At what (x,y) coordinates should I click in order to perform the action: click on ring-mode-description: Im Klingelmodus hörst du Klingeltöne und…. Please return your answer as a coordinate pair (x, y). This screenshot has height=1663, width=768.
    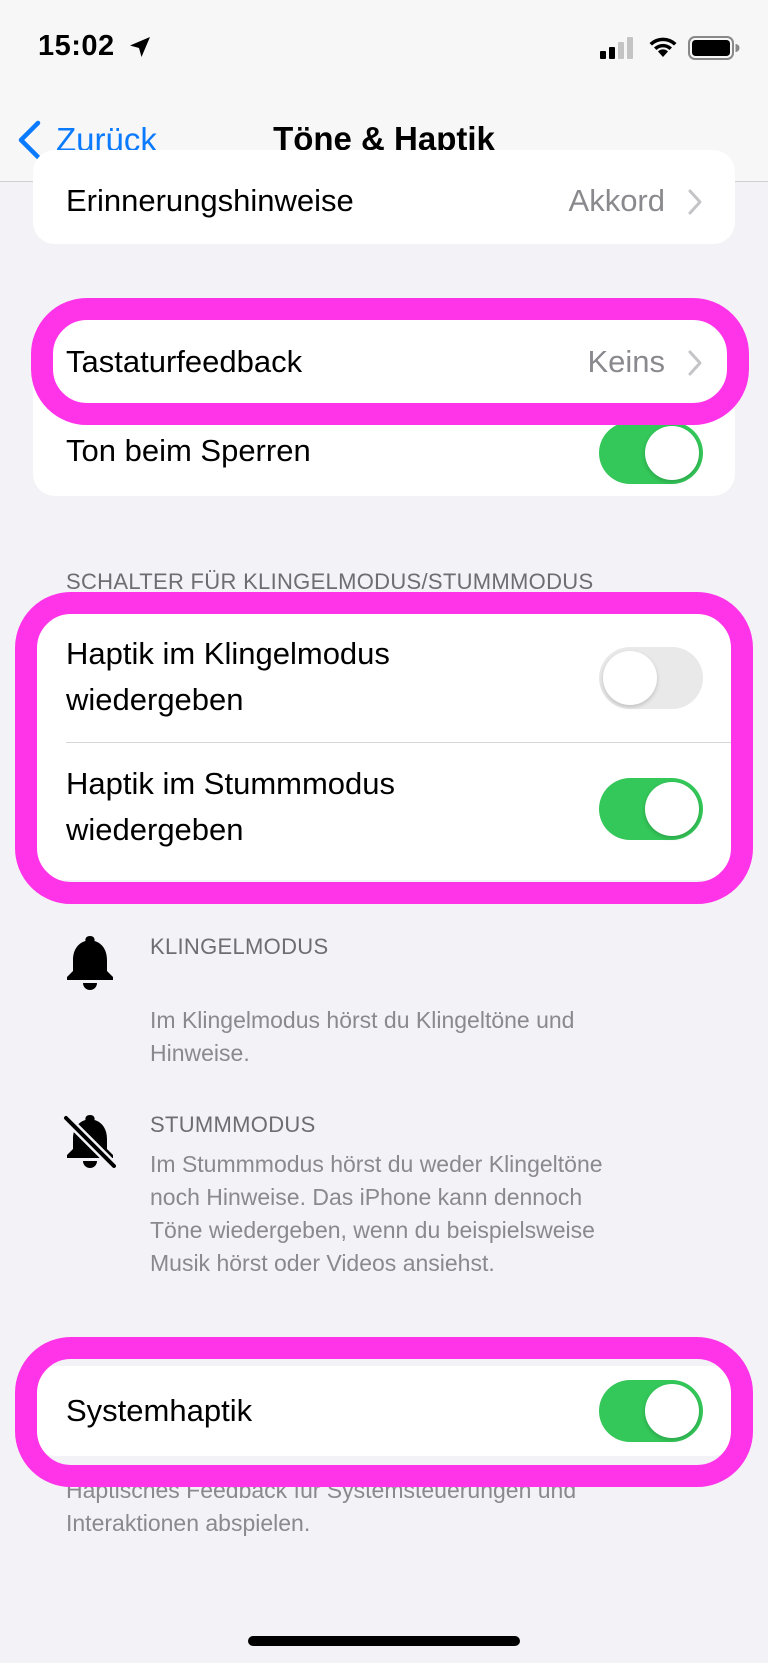
    Looking at the image, I should click on (430, 1037).